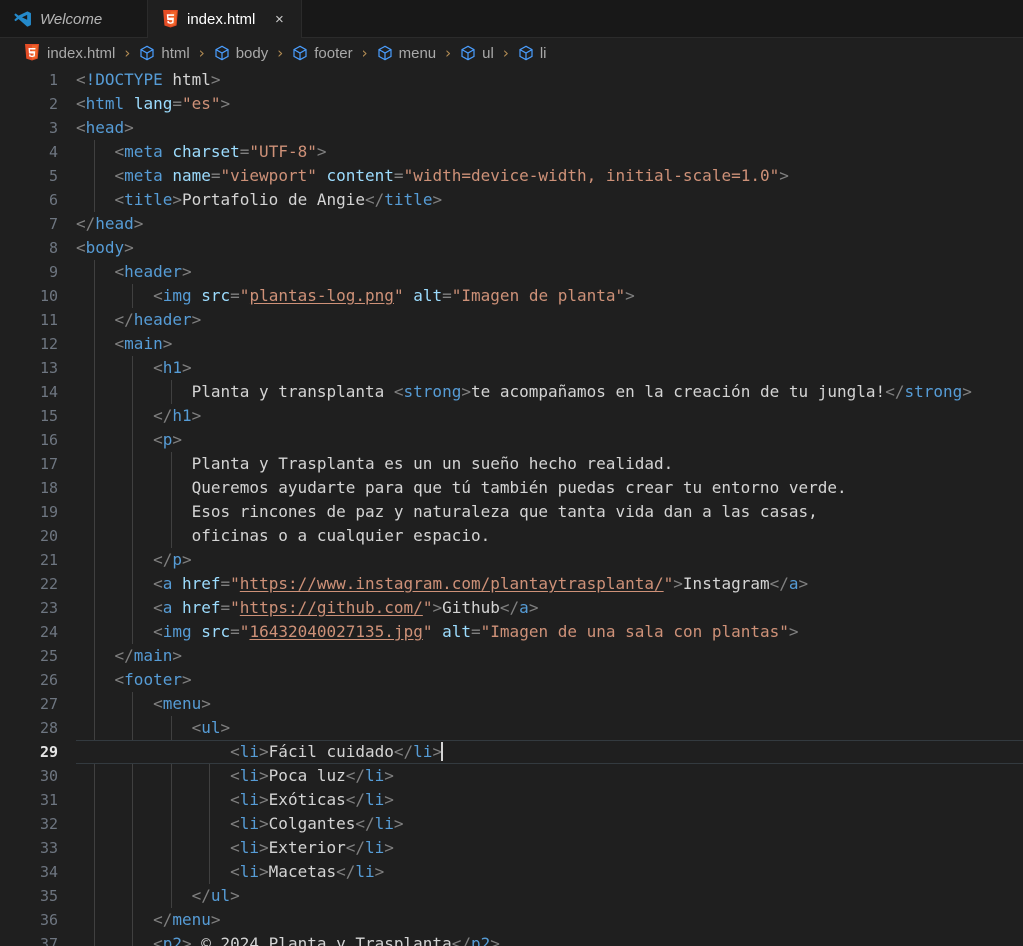  I want to click on code-line: 27 <menu>, so click(511, 704).